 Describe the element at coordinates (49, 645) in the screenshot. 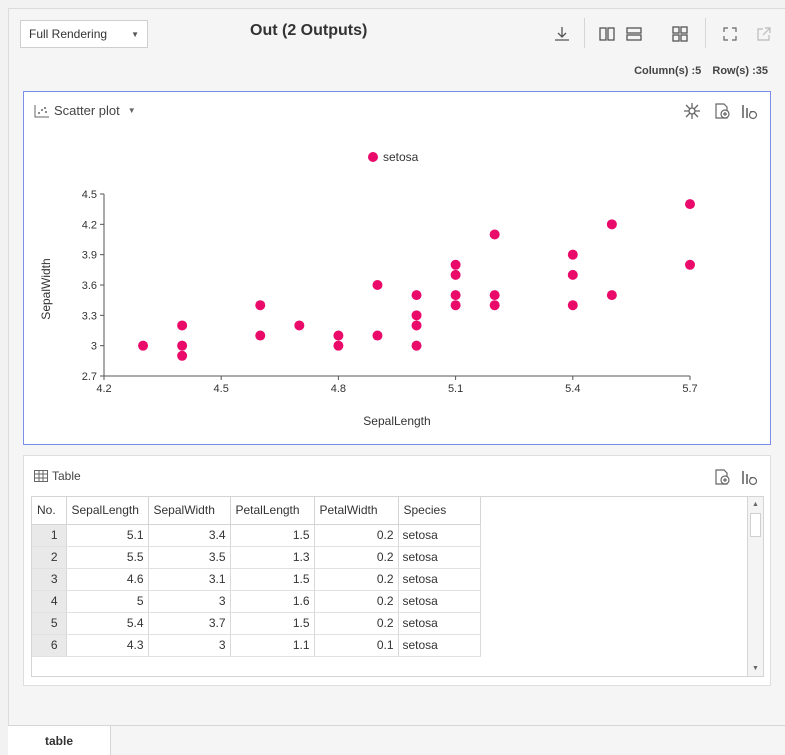

I see `row-index: 6` at that location.